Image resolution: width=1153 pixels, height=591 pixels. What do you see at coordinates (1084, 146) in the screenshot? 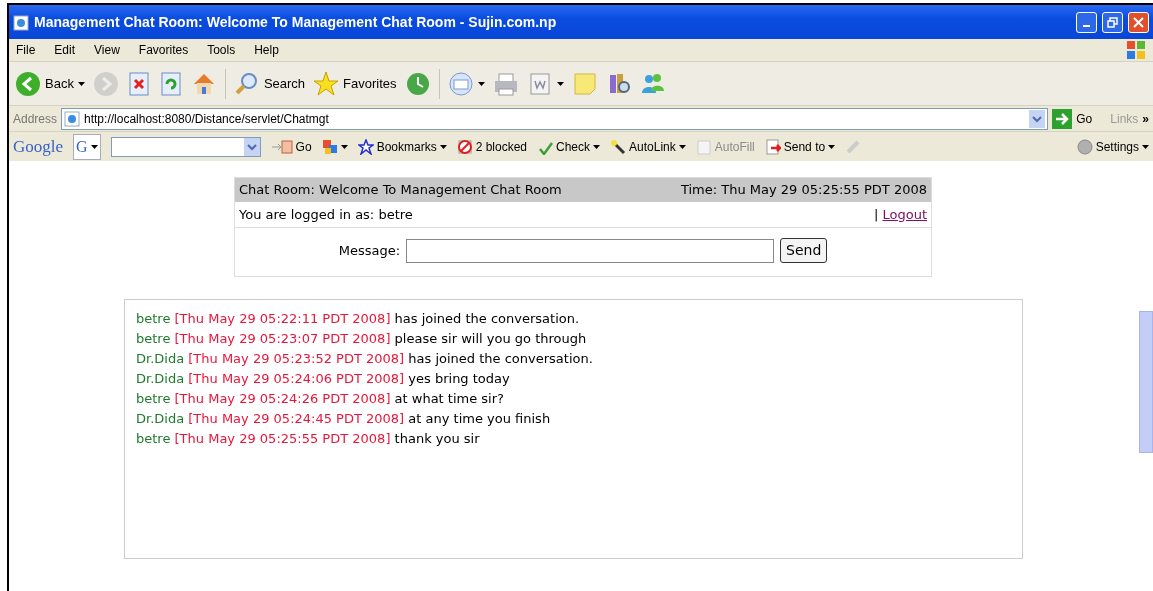
I see `settings-icon` at bounding box center [1084, 146].